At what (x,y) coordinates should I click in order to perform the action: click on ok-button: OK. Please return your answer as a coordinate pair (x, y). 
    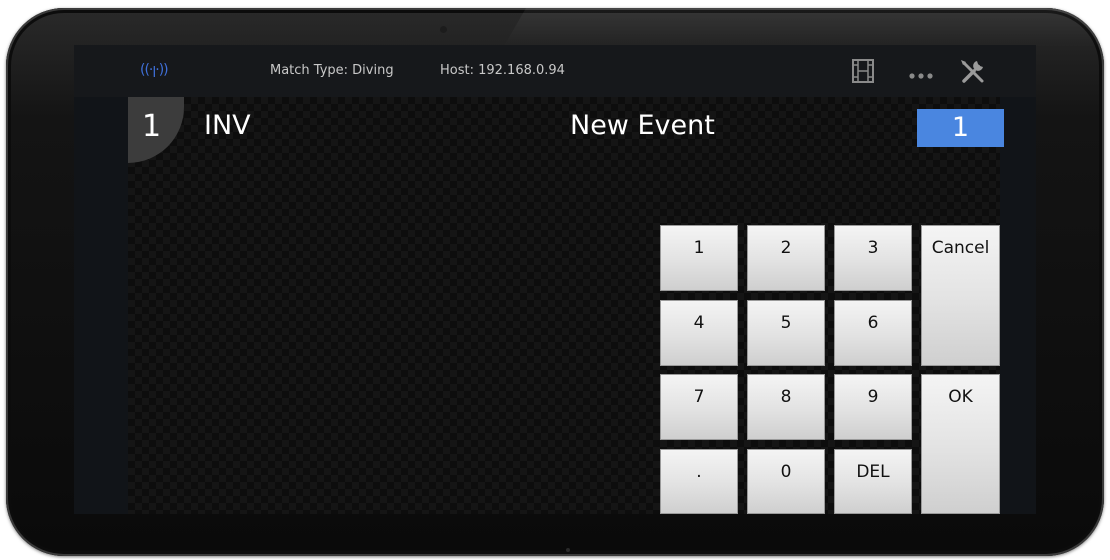
    Looking at the image, I should click on (960, 444).